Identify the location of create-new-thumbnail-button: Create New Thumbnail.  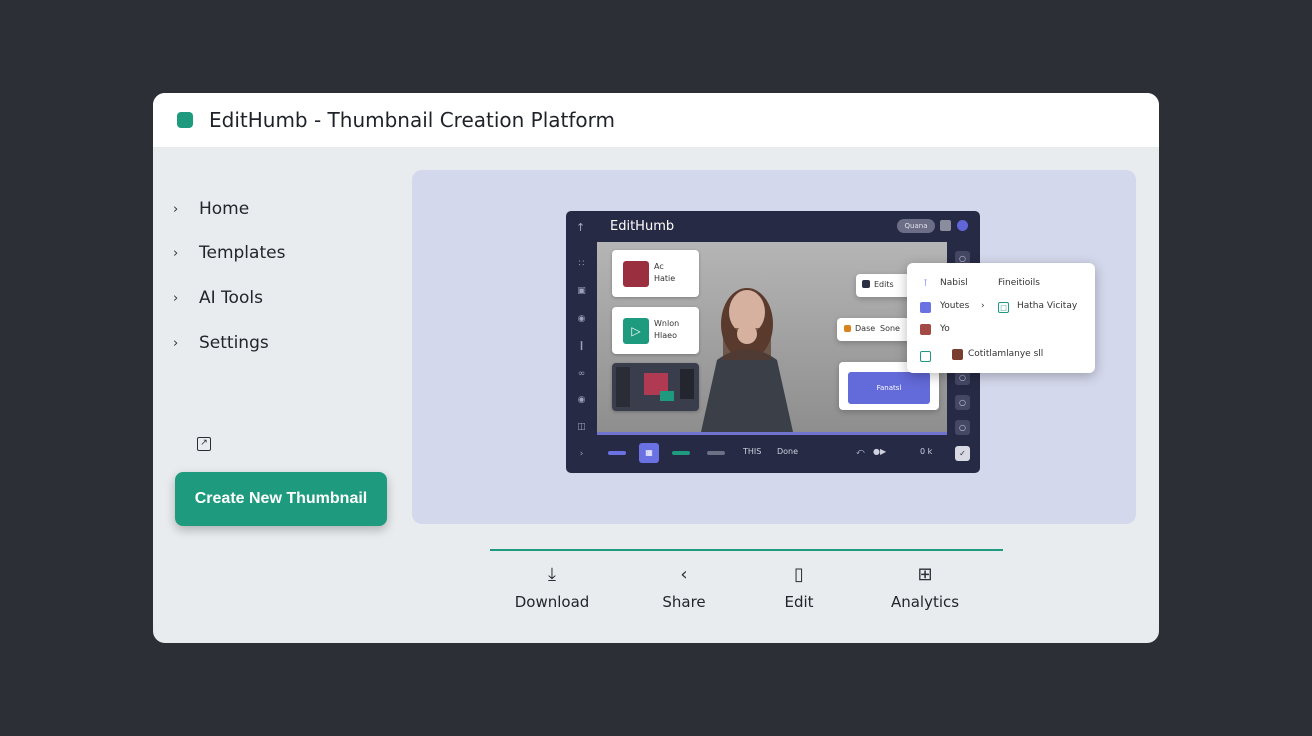
(281, 499).